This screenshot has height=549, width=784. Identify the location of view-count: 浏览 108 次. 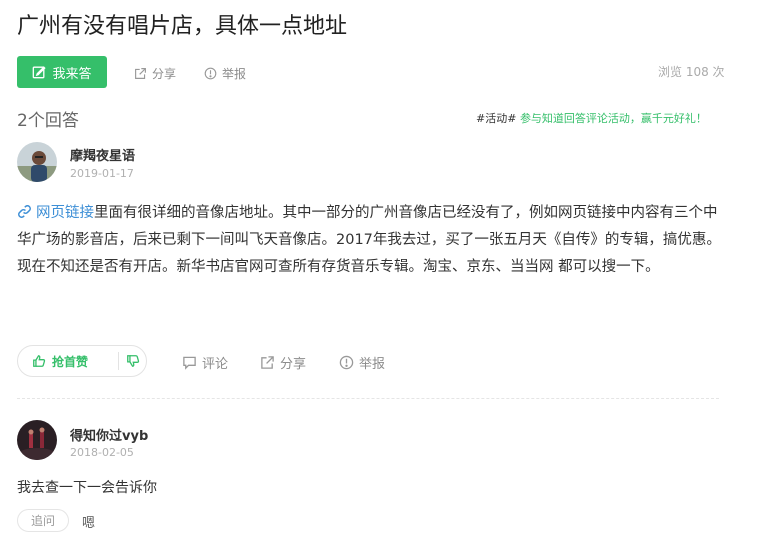
(691, 72).